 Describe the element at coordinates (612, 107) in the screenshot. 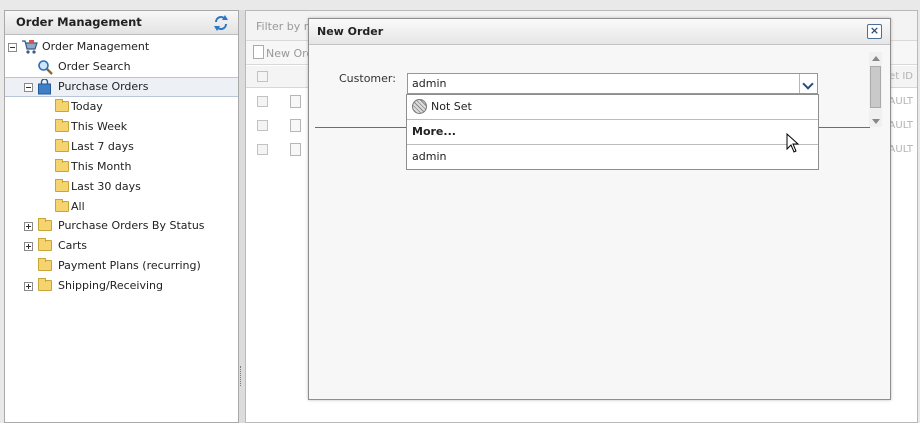

I see `dropdown-item-not-set: Not Set` at that location.